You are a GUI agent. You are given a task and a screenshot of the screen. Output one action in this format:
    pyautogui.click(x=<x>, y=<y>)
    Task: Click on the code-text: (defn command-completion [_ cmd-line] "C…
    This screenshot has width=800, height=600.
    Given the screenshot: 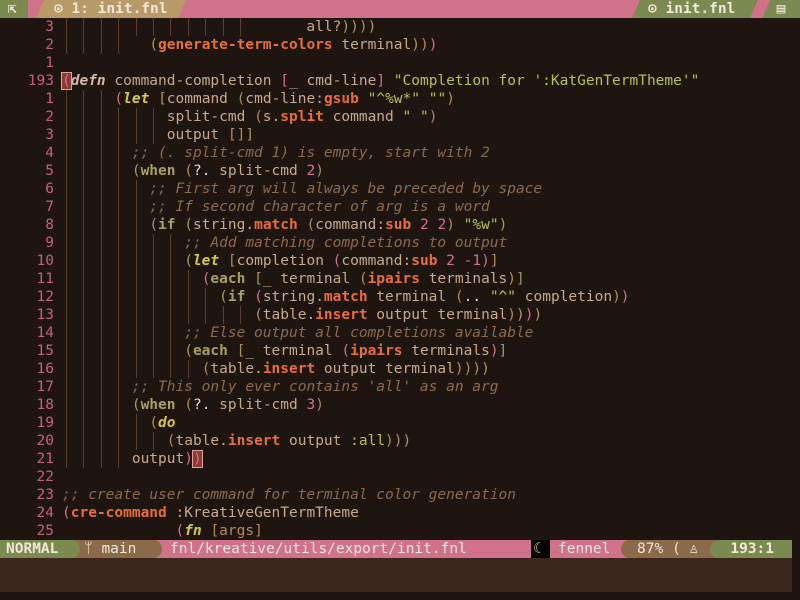 What is the action you would take?
    pyautogui.click(x=380, y=81)
    